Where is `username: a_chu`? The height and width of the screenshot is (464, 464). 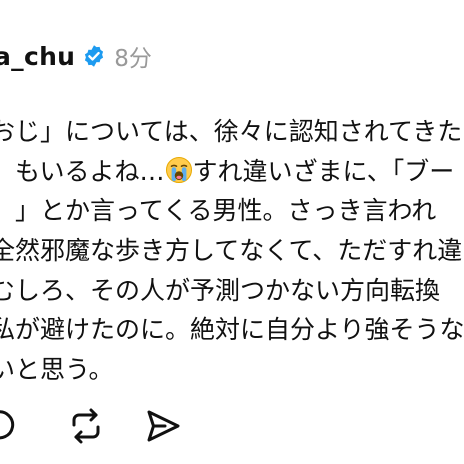
username: a_chu is located at coordinates (37, 56).